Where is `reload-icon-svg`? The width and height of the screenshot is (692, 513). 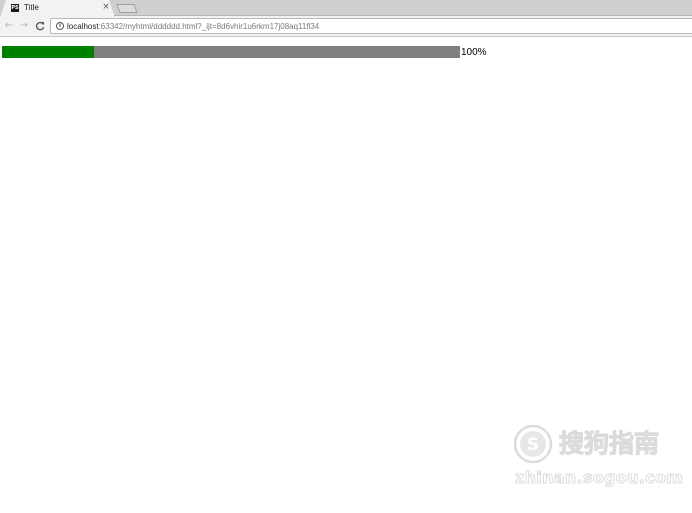
reload-icon-svg is located at coordinates (40, 26).